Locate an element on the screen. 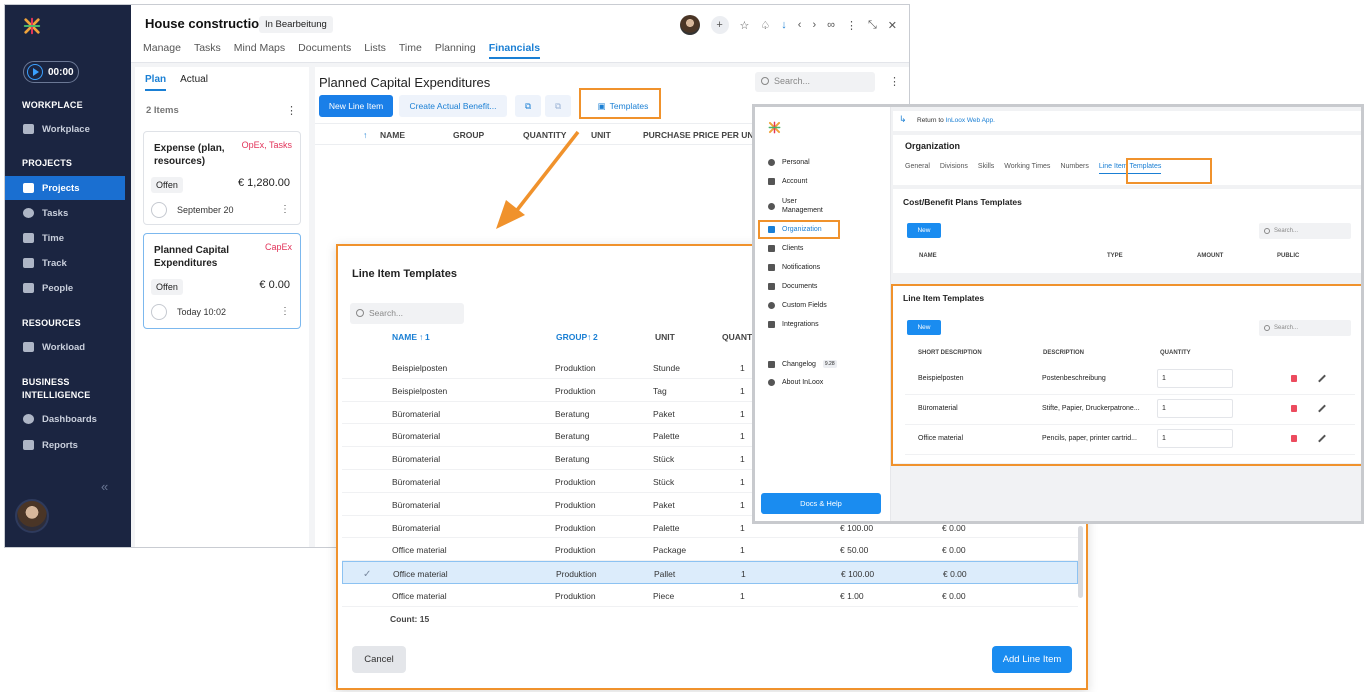 This screenshot has height=692, width=1366. copy-icon: ⧉ is located at coordinates (528, 106).